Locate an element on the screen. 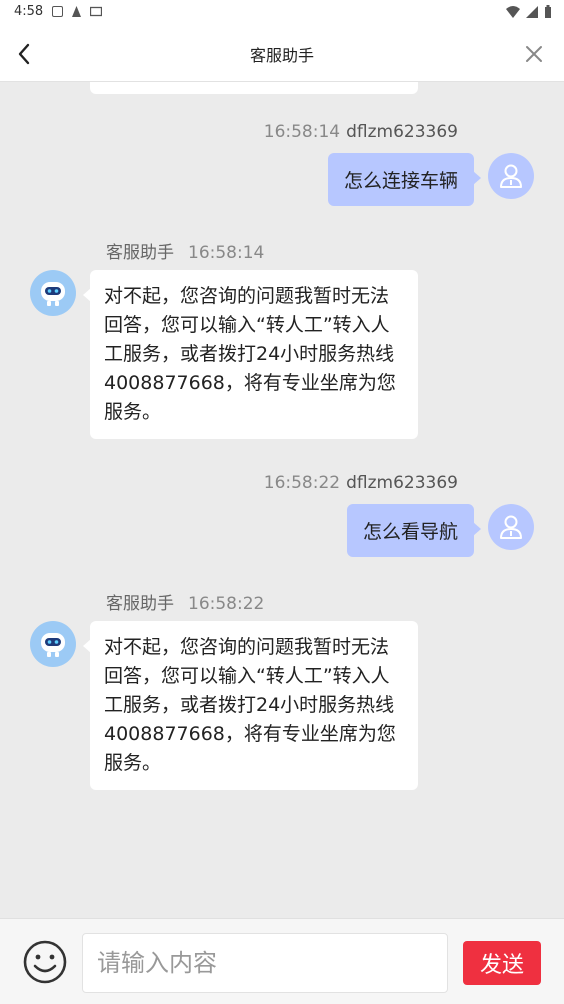 The height and width of the screenshot is (1004, 564). smiley-icon is located at coordinates (45, 962).